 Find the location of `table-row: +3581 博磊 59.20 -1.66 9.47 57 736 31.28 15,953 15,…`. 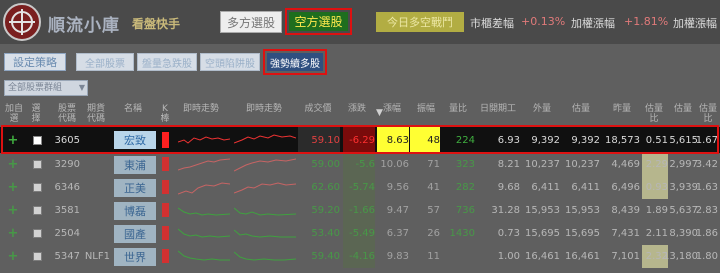

table-row: +3581 博磊 59.20 -1.66 9.47 57 736 31.28 15,953 15,… is located at coordinates (360, 210).